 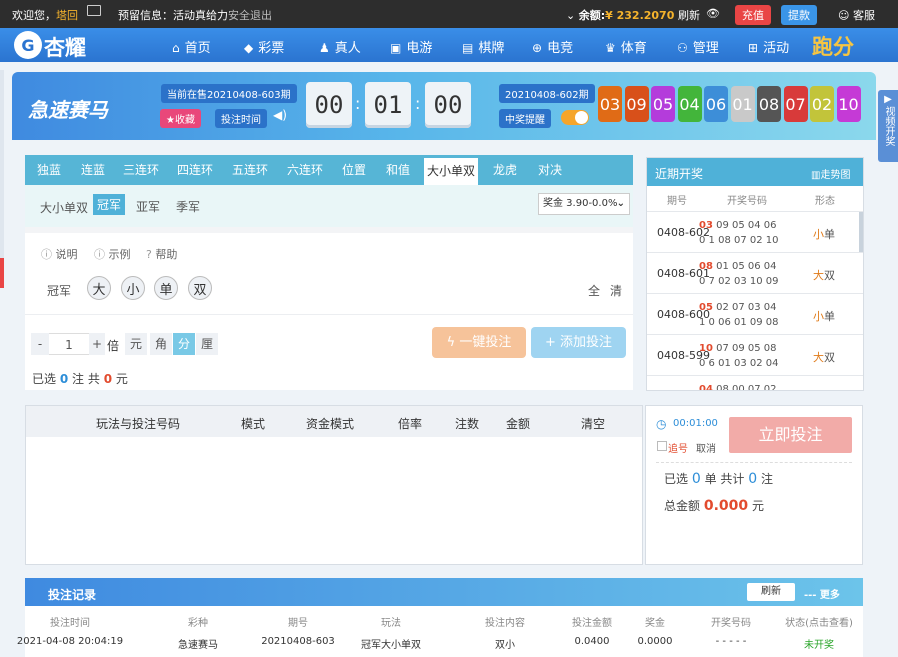 What do you see at coordinates (93, 170) in the screenshot?
I see `tab-play: 连蓝` at bounding box center [93, 170].